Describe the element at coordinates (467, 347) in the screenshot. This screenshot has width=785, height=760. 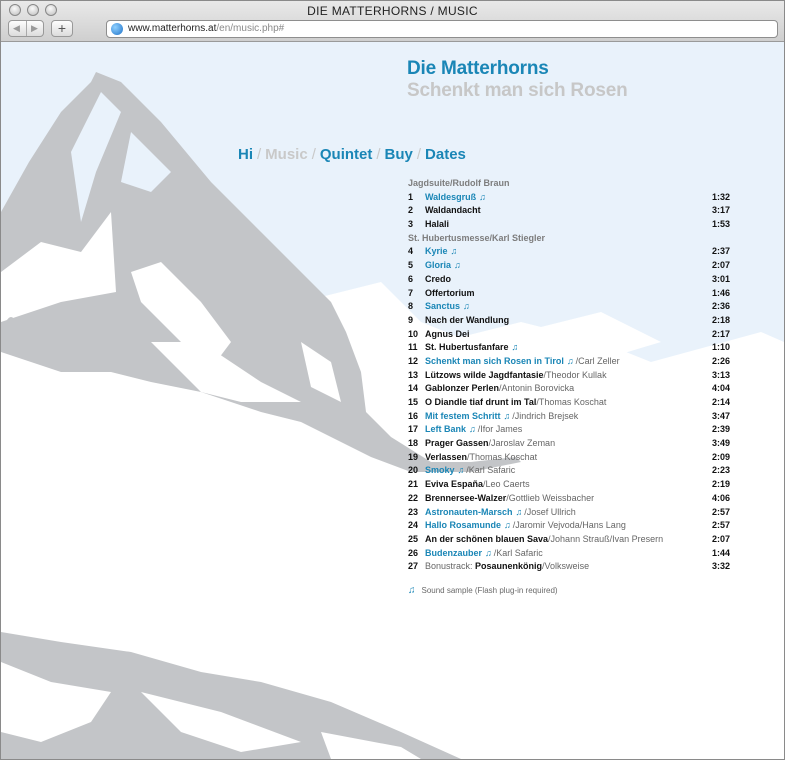
I see `track-title: St. Hubertusfanfare` at that location.